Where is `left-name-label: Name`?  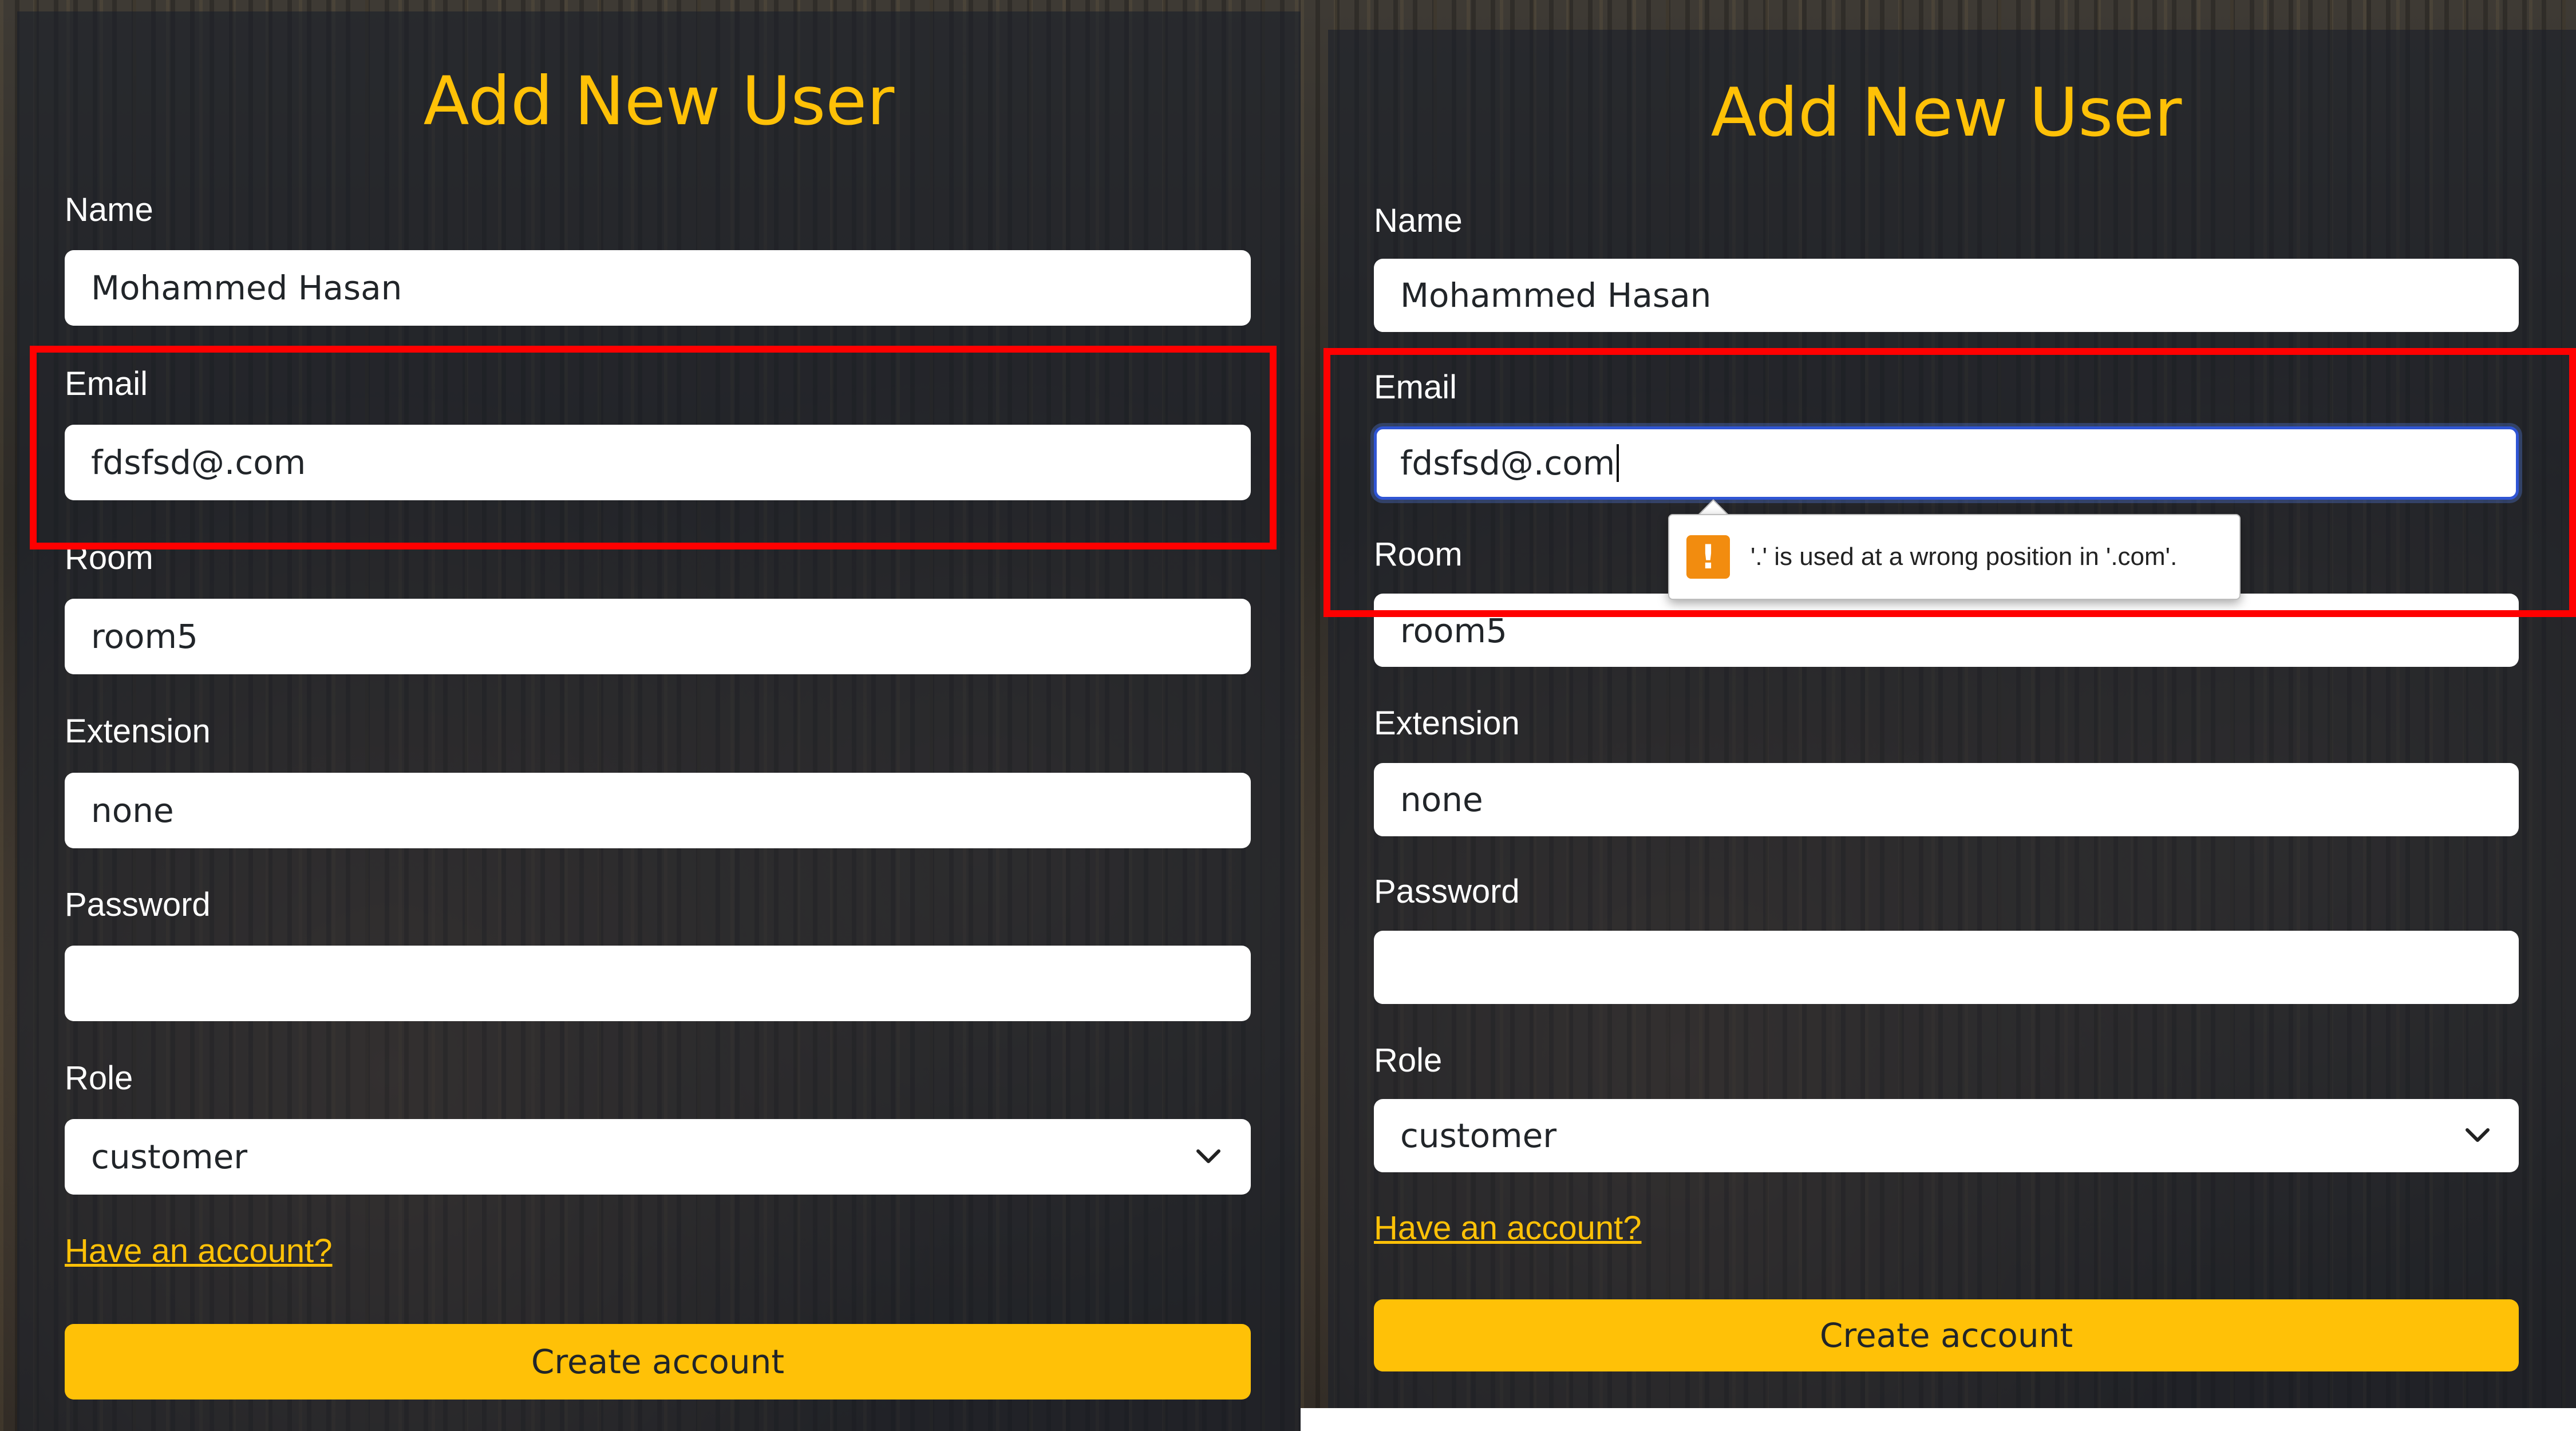
left-name-label: Name is located at coordinates (109, 209).